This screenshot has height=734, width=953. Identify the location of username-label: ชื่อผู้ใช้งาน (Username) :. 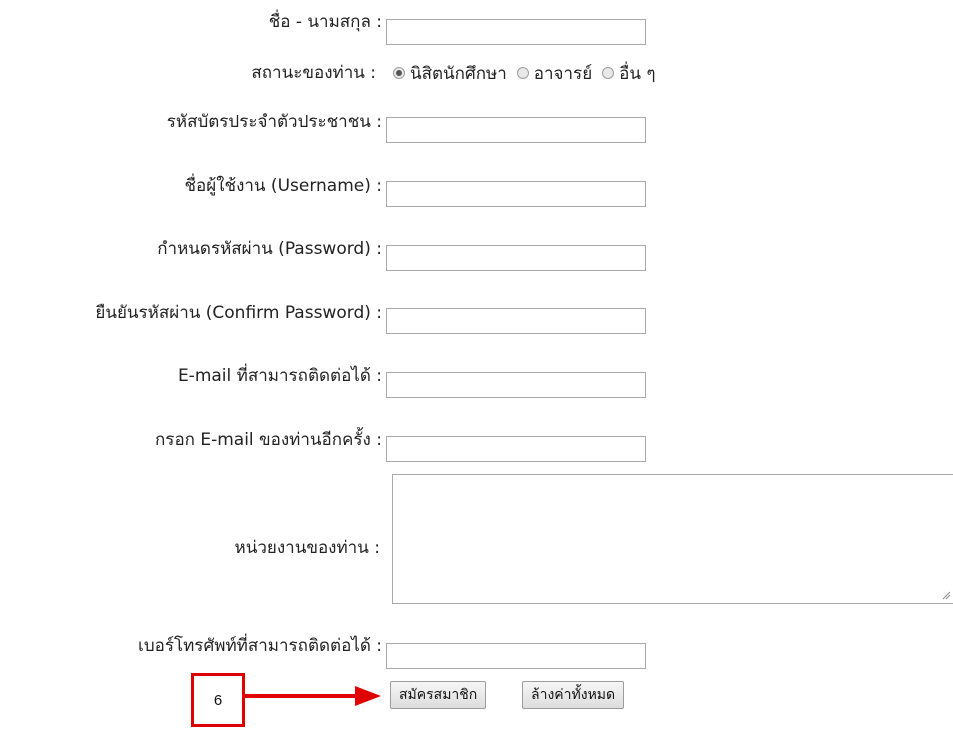
(283, 186).